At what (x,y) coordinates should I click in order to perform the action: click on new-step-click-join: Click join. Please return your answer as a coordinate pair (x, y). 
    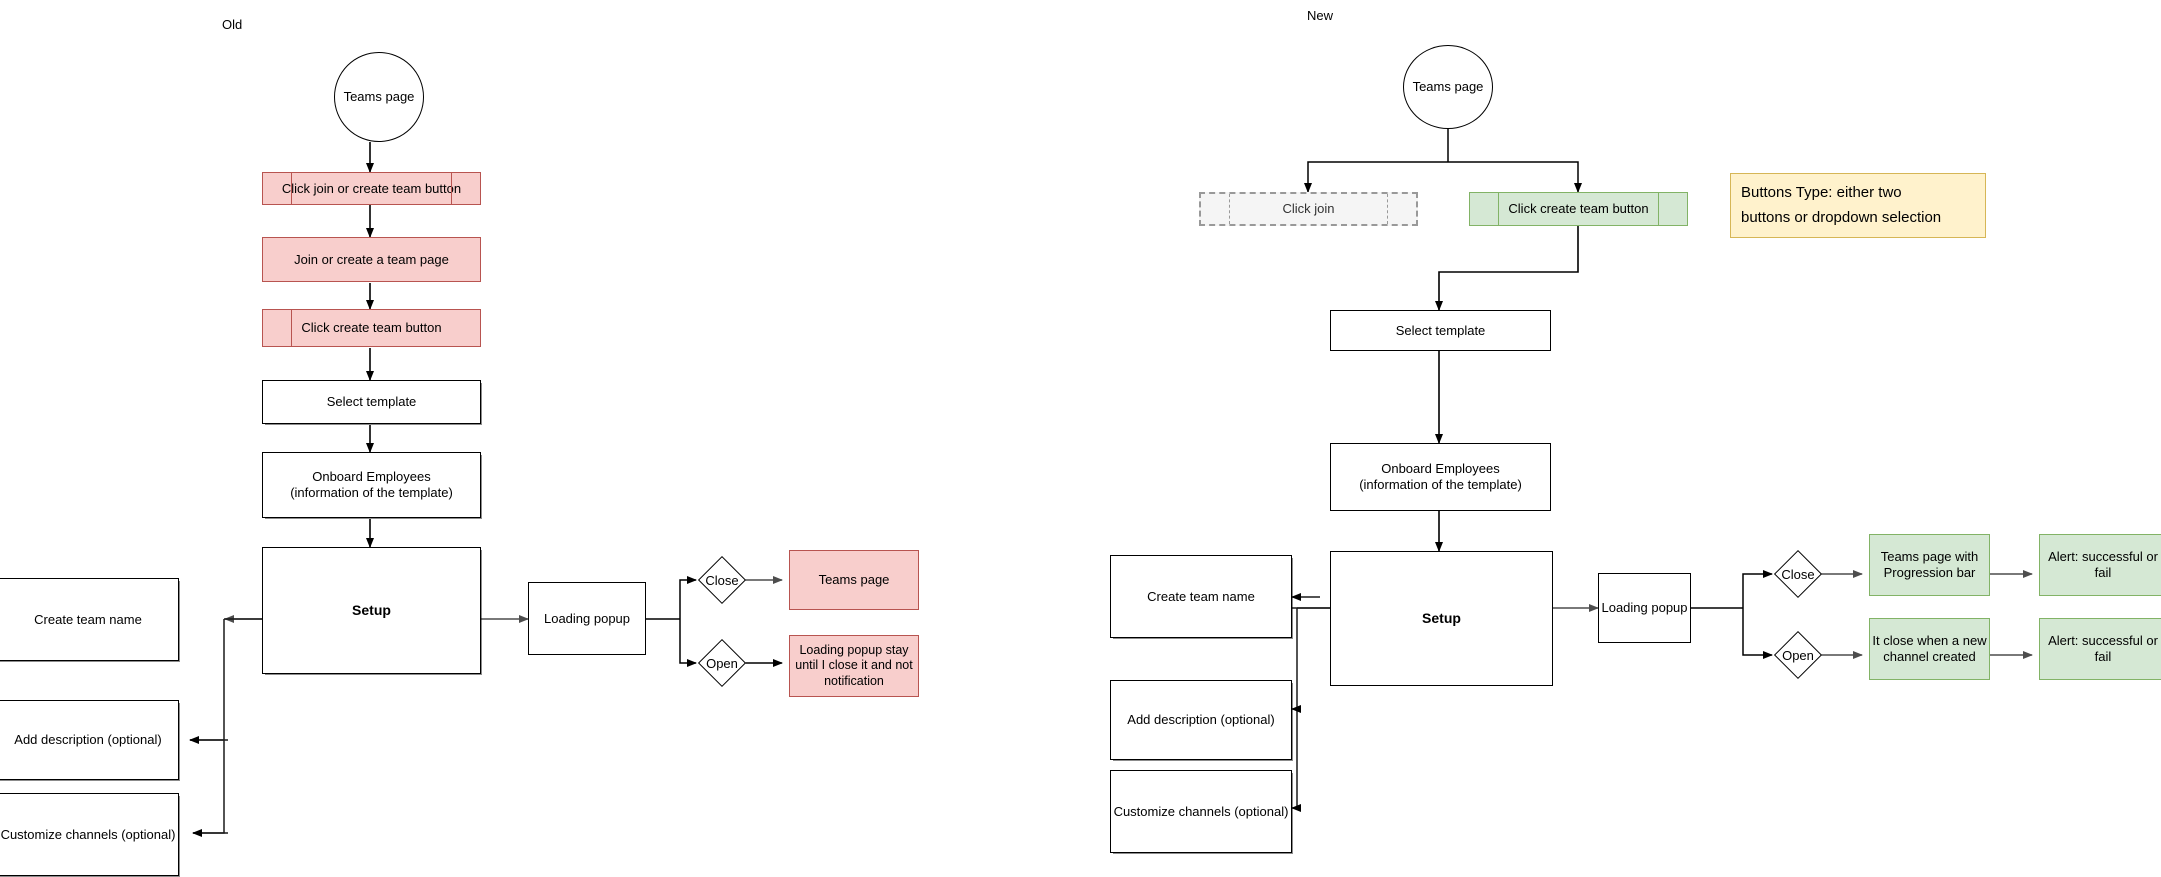
    Looking at the image, I should click on (1308, 209).